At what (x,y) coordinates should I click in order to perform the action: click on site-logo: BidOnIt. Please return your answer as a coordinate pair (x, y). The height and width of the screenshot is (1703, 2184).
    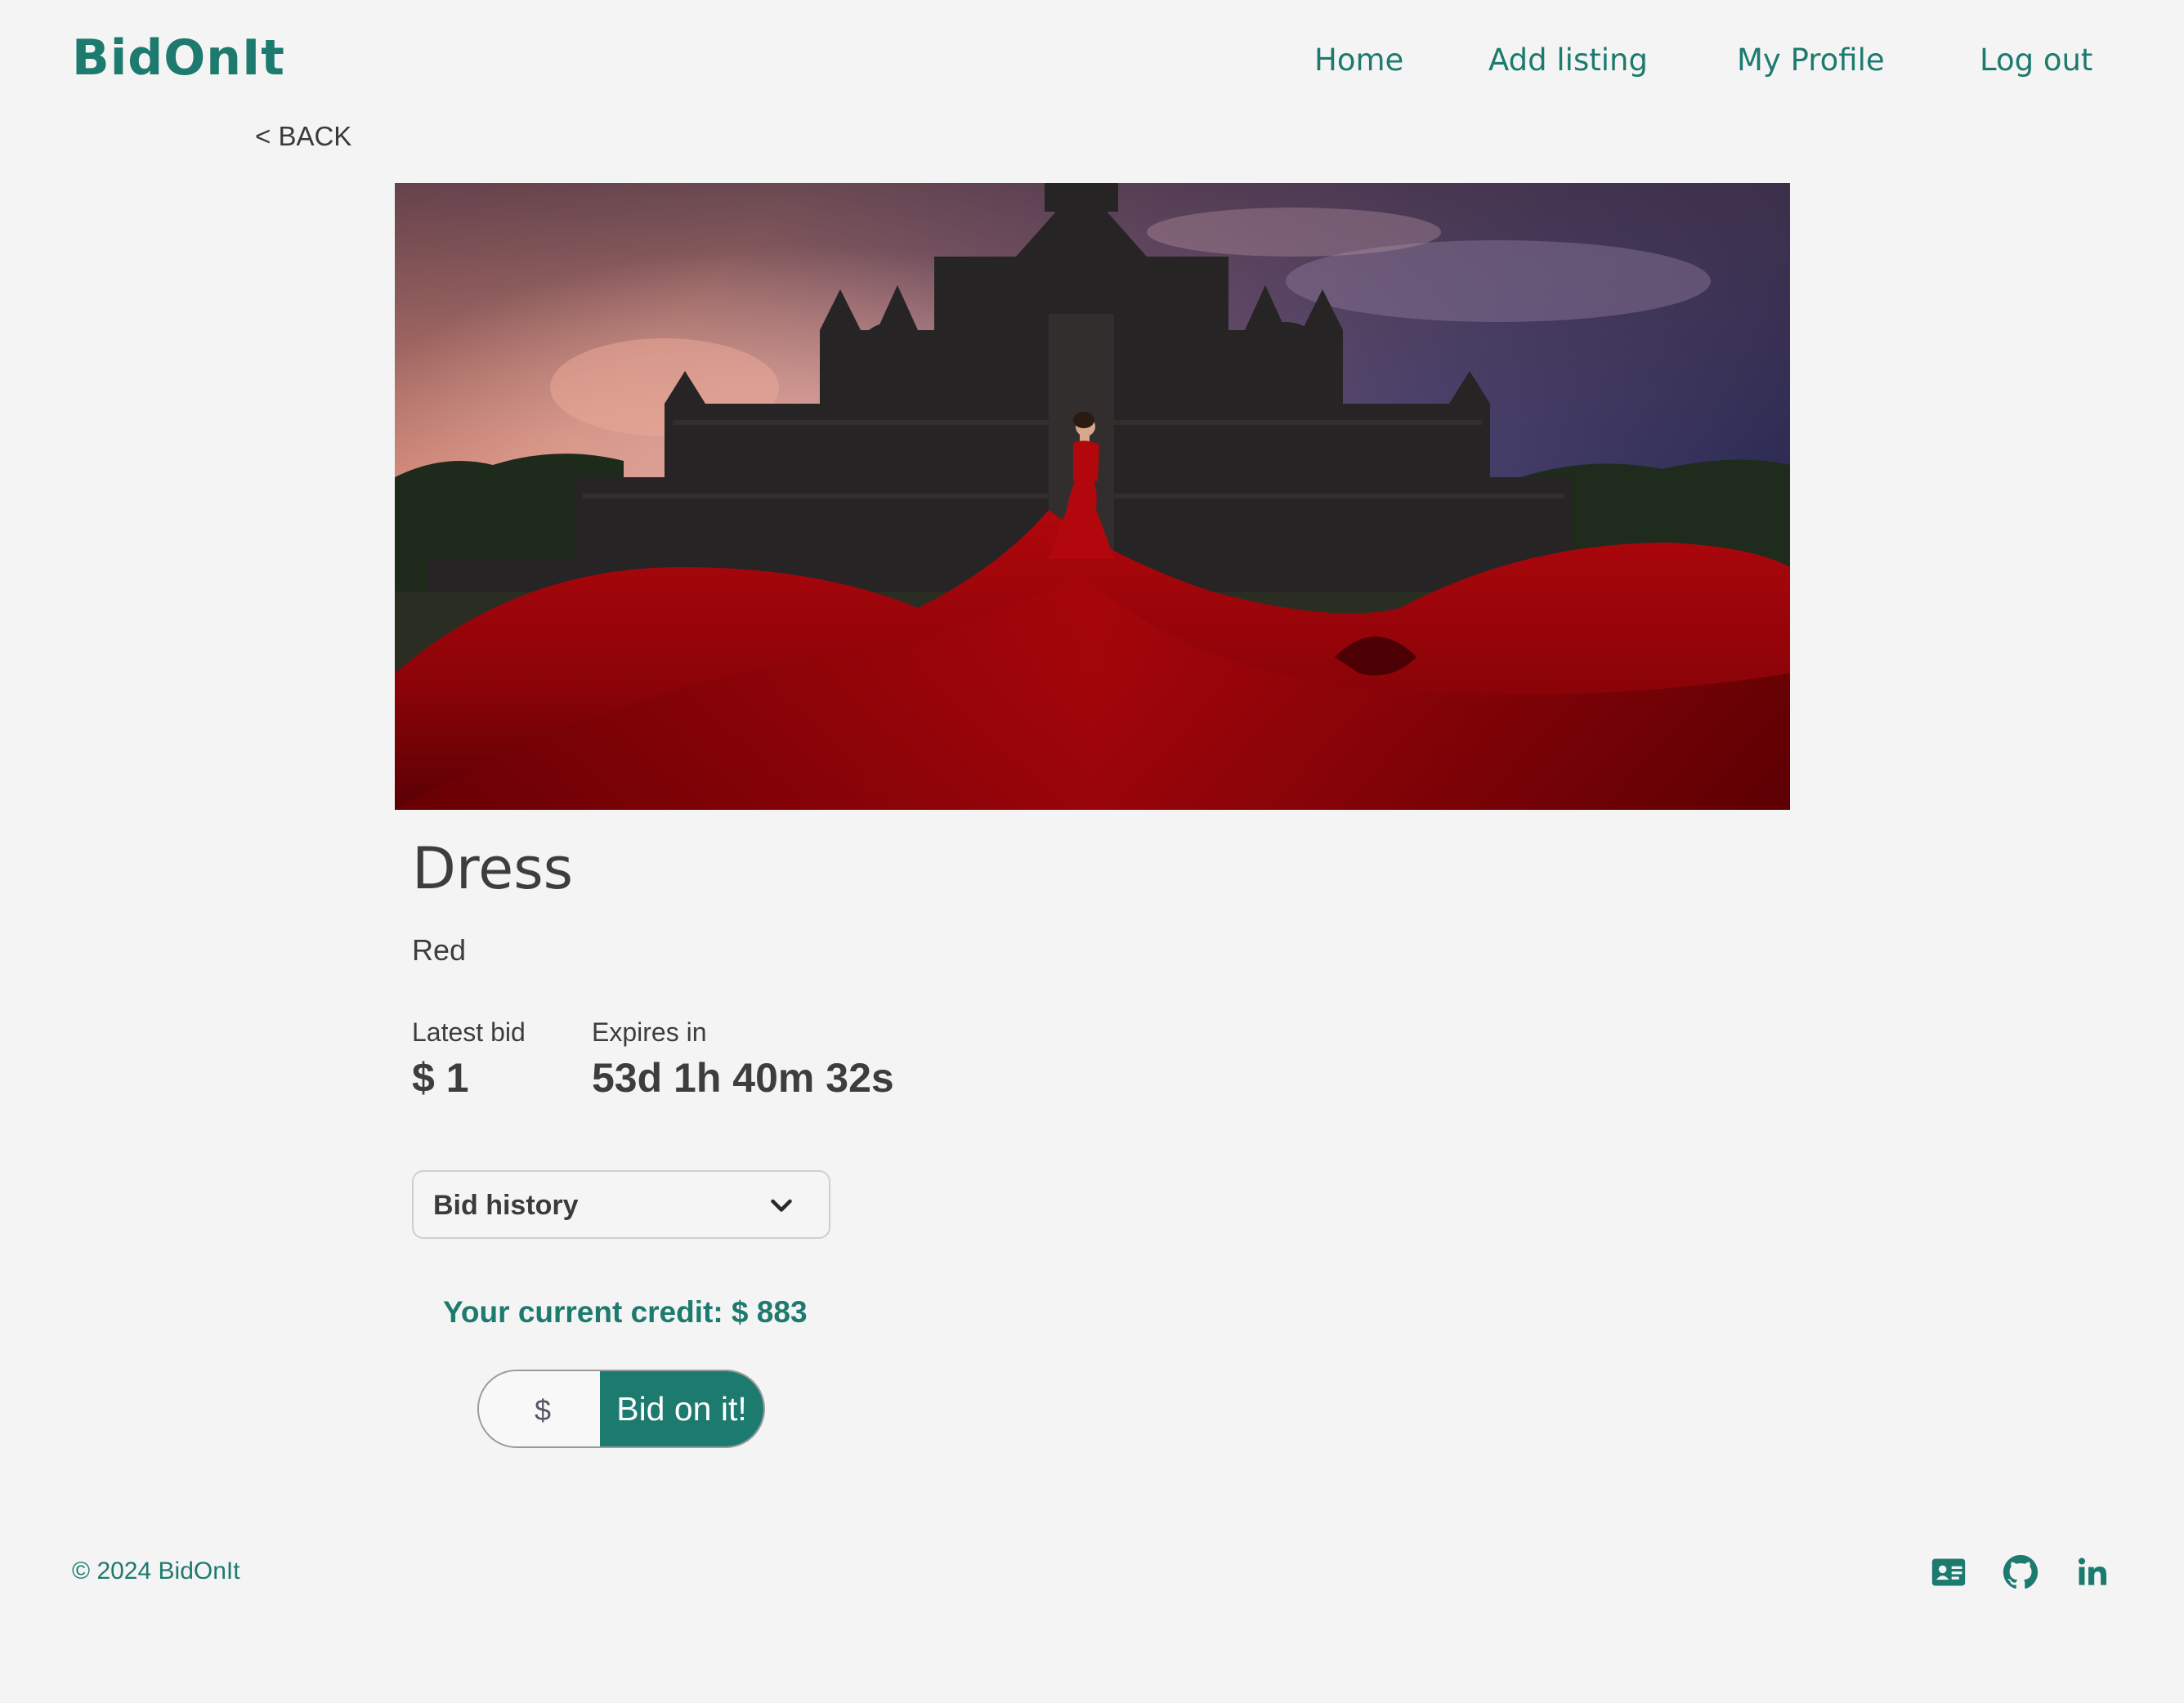
    Looking at the image, I should click on (178, 58).